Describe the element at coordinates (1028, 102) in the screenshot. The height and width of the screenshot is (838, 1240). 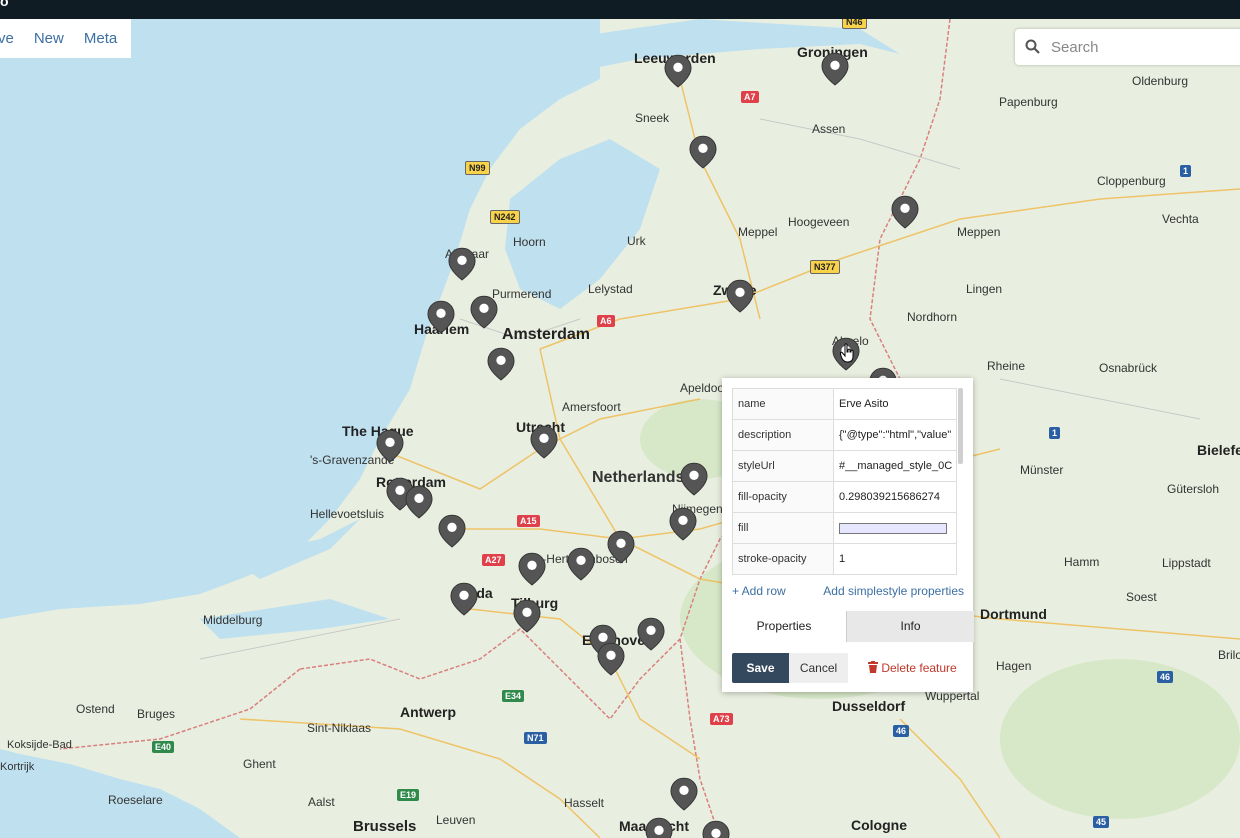
I see `city-label: Papenburg` at that location.